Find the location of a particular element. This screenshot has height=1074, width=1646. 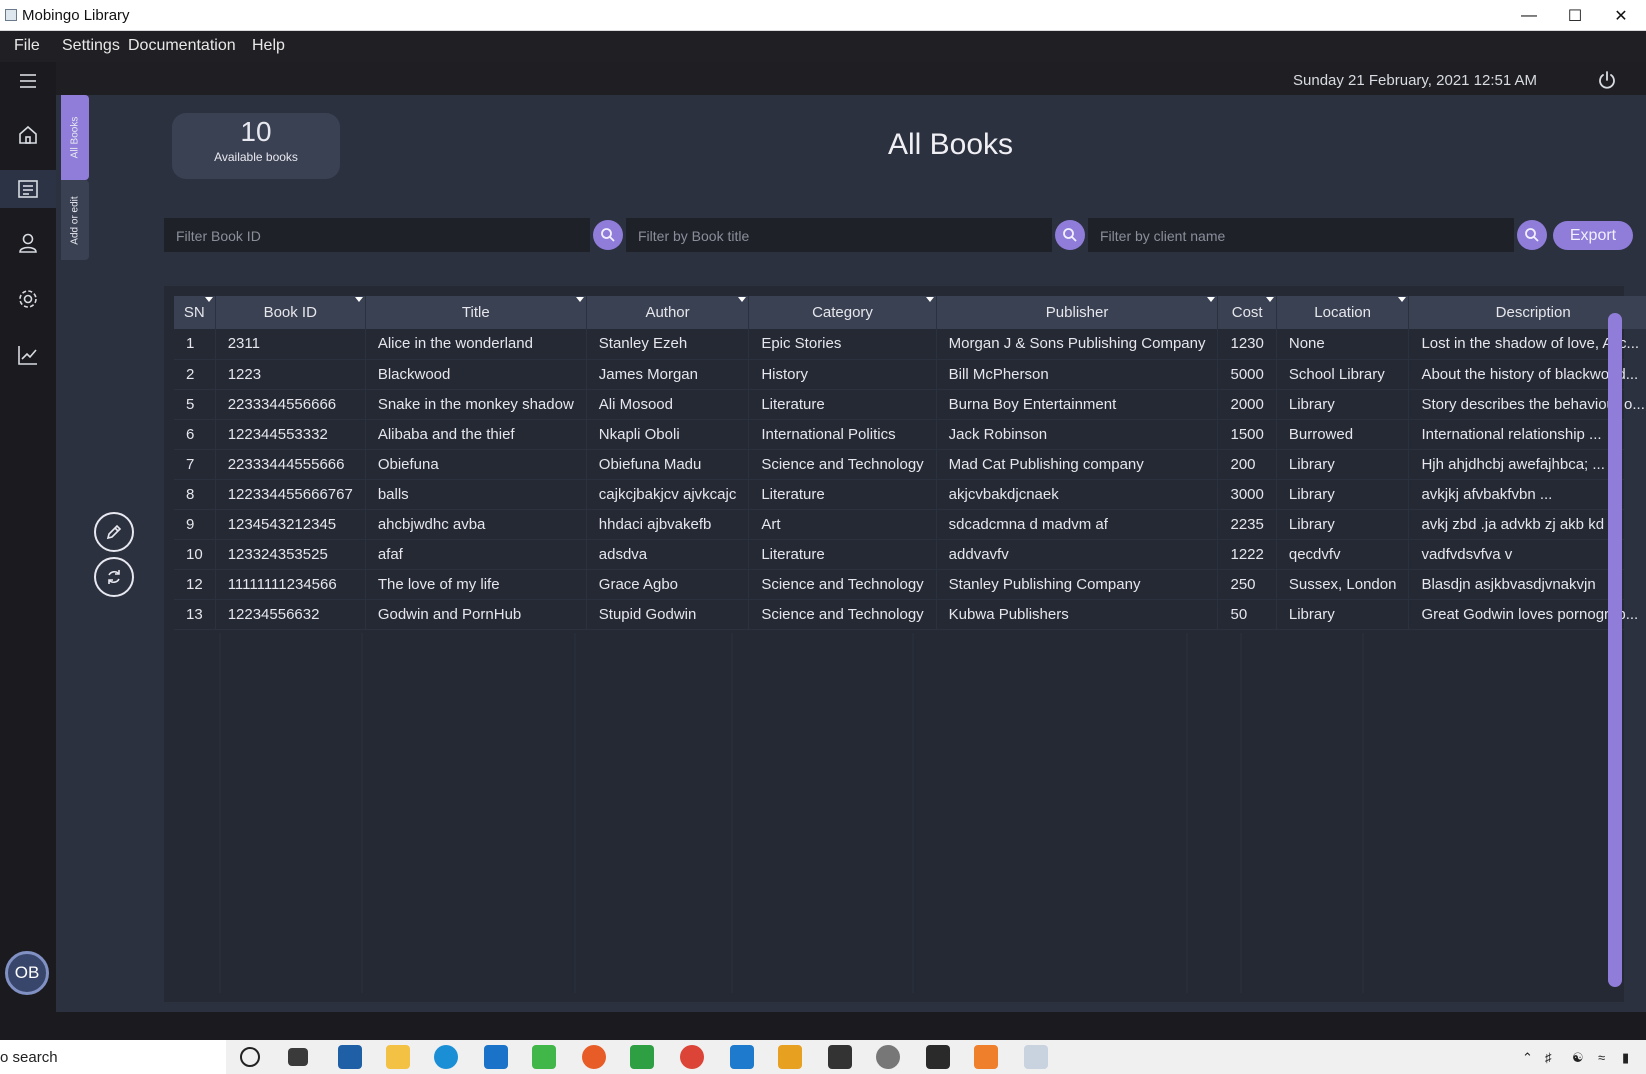

column-header-cost: Cost is located at coordinates (1247, 312).